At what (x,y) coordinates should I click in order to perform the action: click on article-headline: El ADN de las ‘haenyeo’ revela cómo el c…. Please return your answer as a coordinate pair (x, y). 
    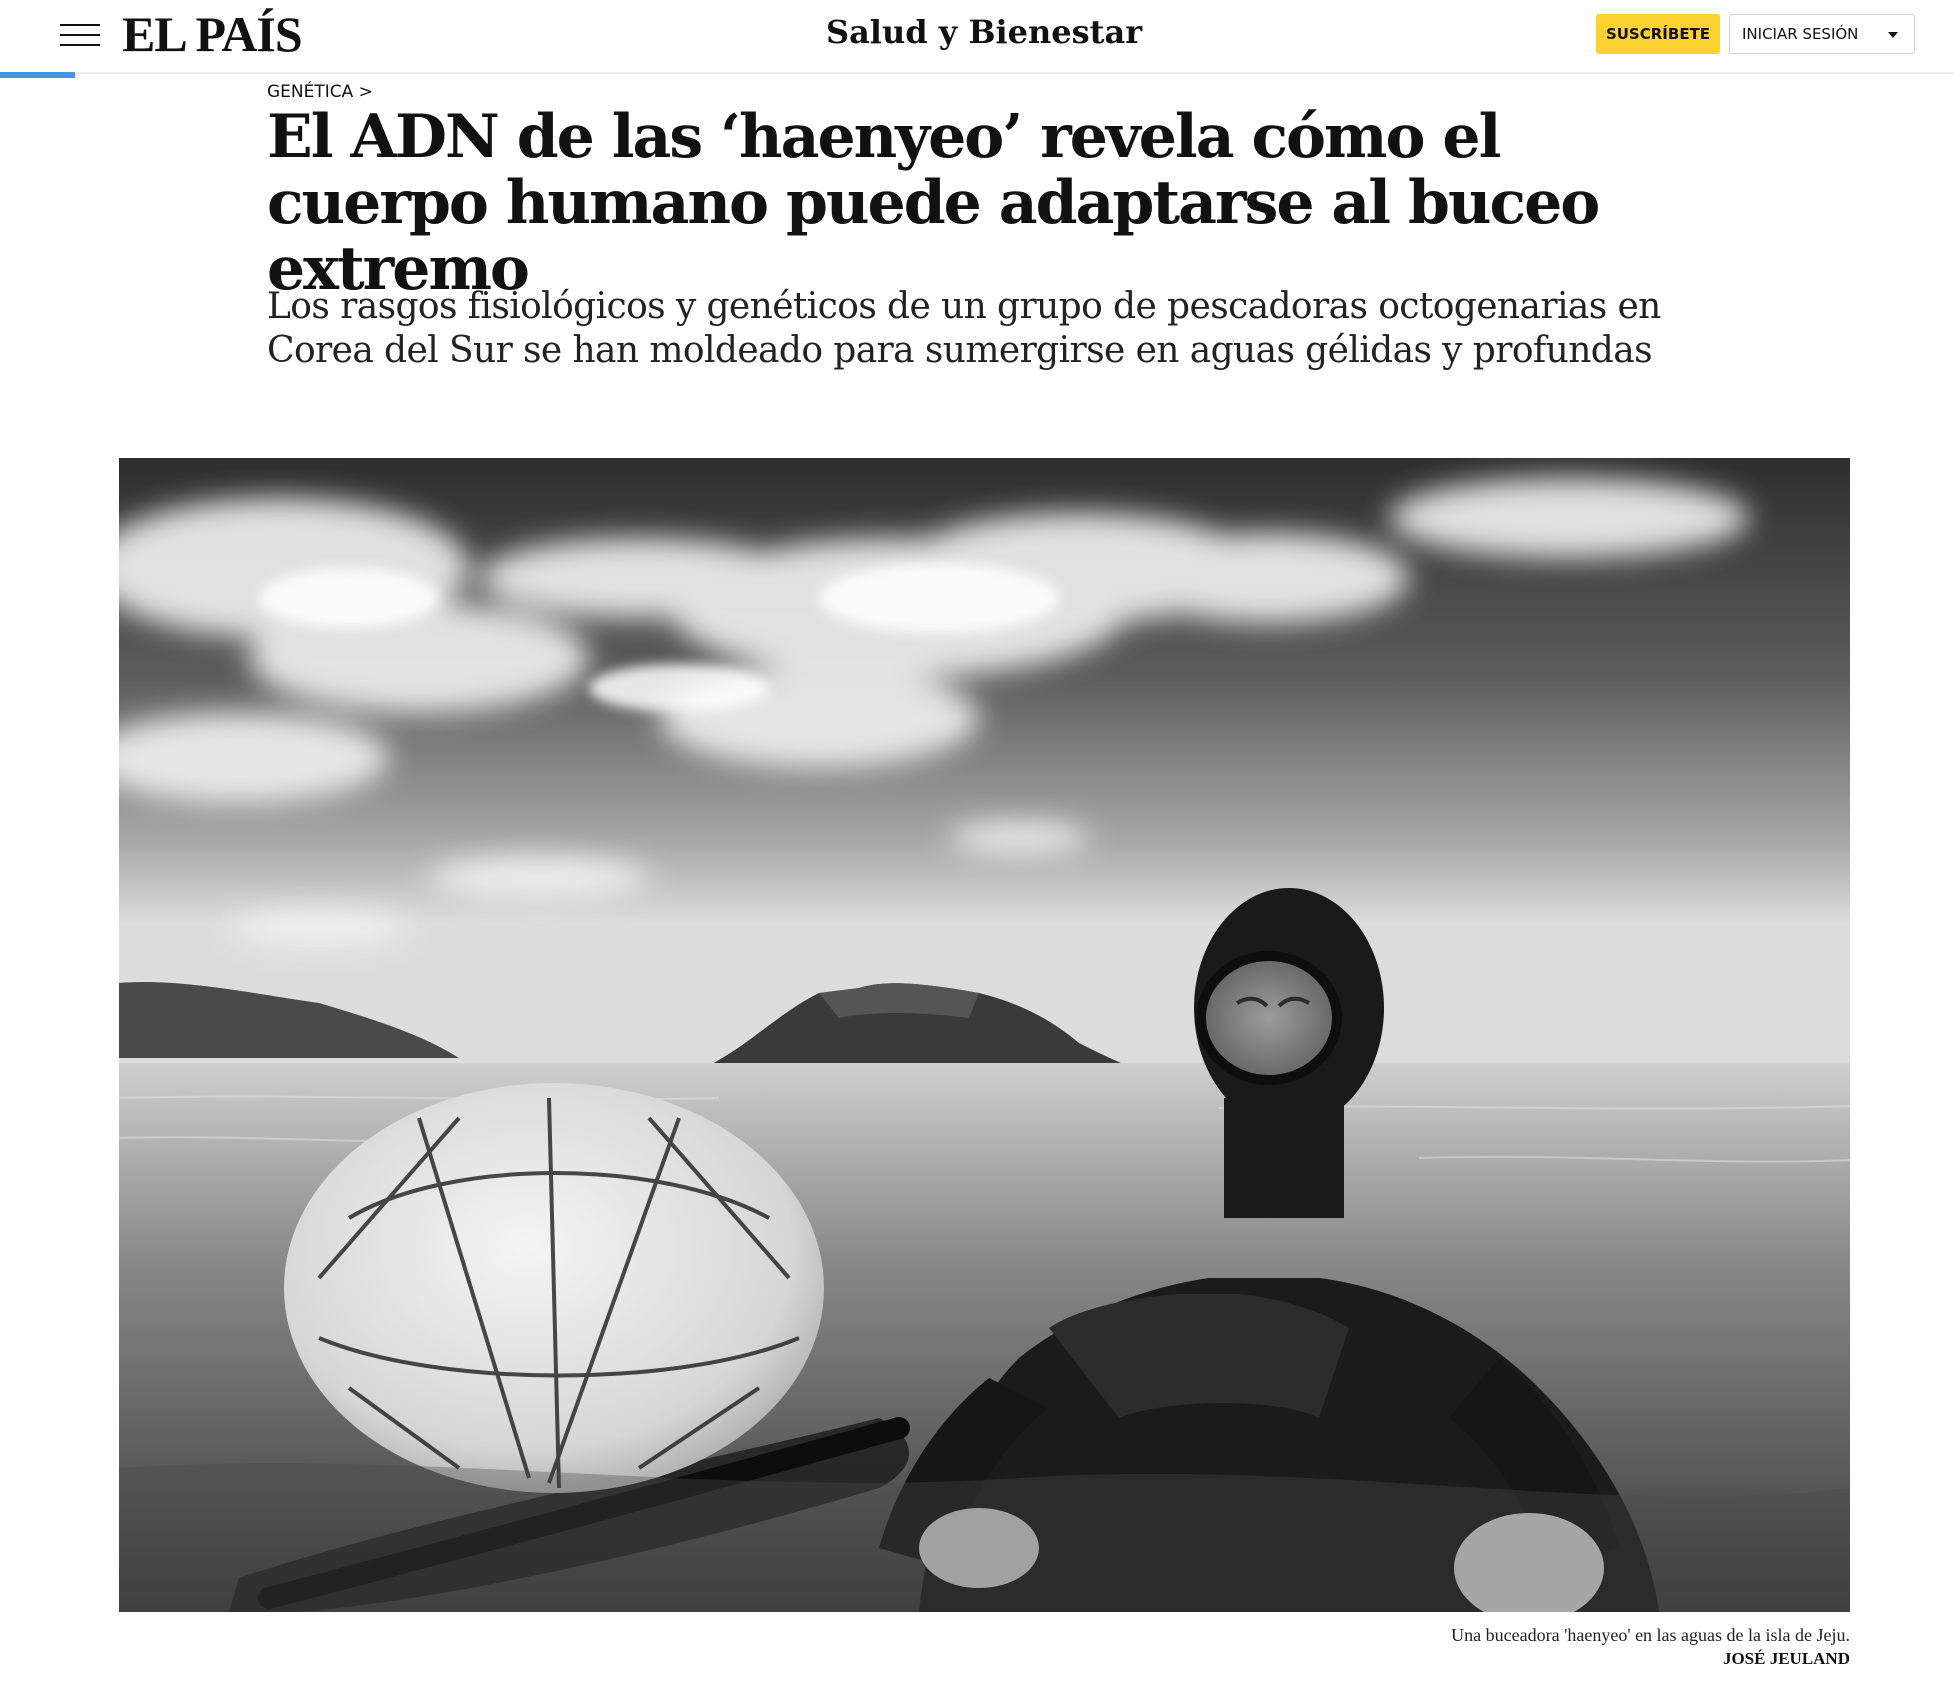
    Looking at the image, I should click on (933, 203).